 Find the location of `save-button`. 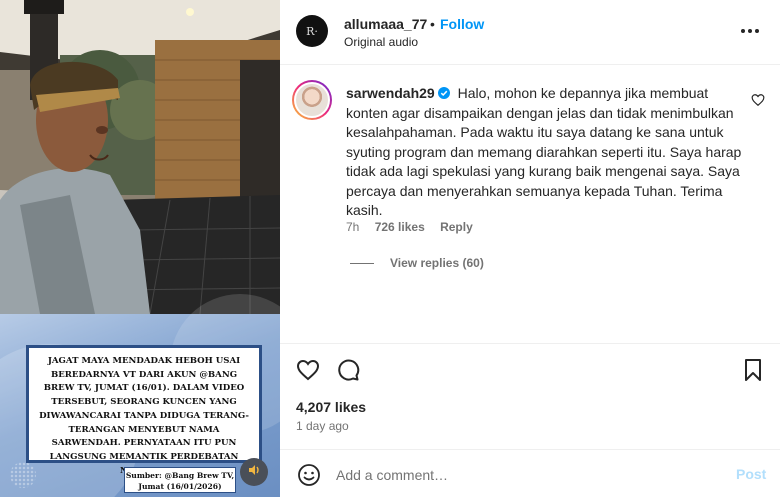

save-button is located at coordinates (753, 370).